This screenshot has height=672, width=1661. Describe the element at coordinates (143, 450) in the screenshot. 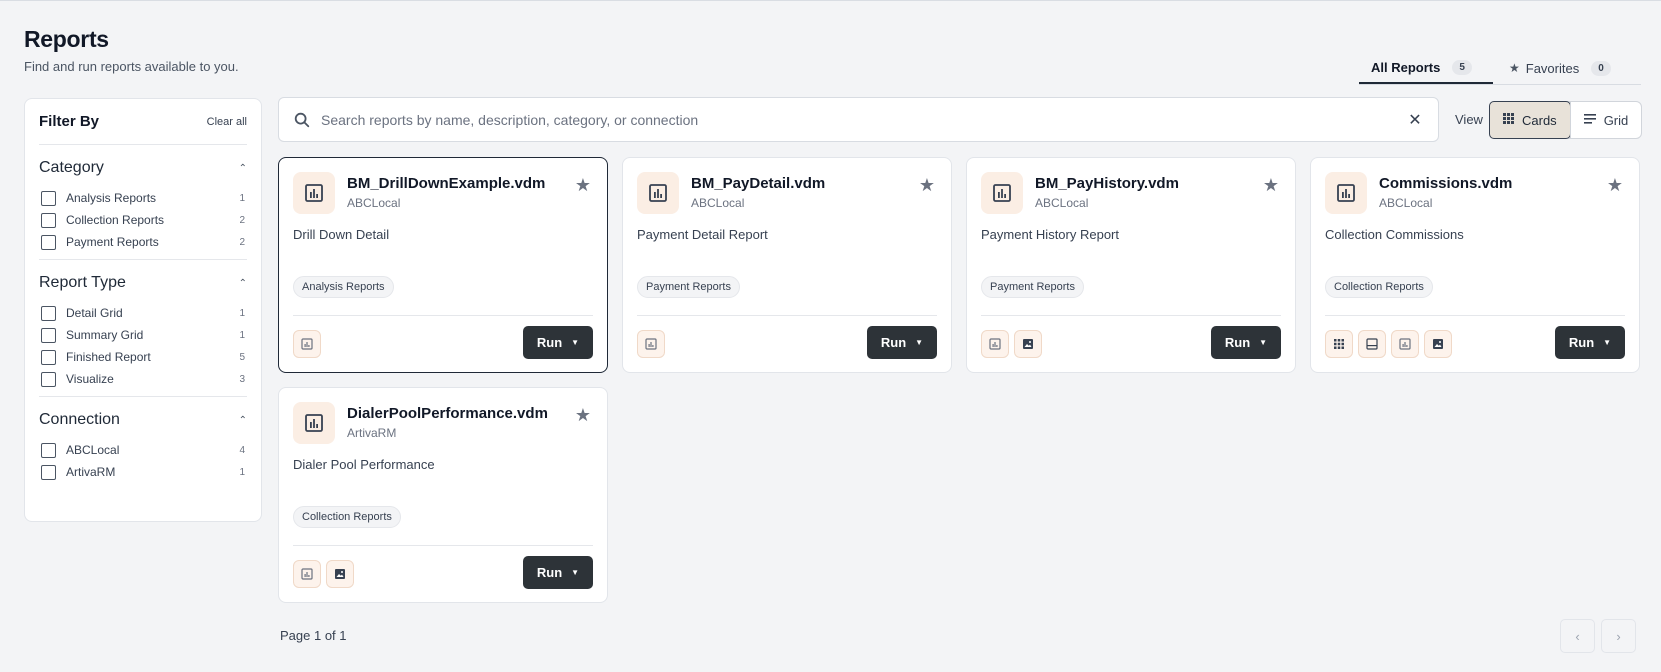

I see `filter-option-abclocal: ABCLocal 4` at that location.